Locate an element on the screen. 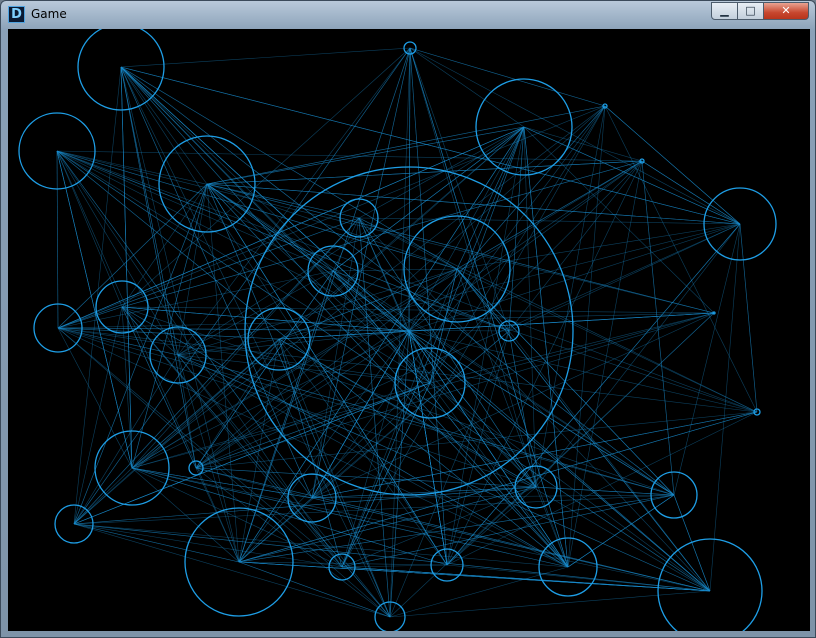 The height and width of the screenshot is (638, 816). window-title: Game is located at coordinates (49, 14).